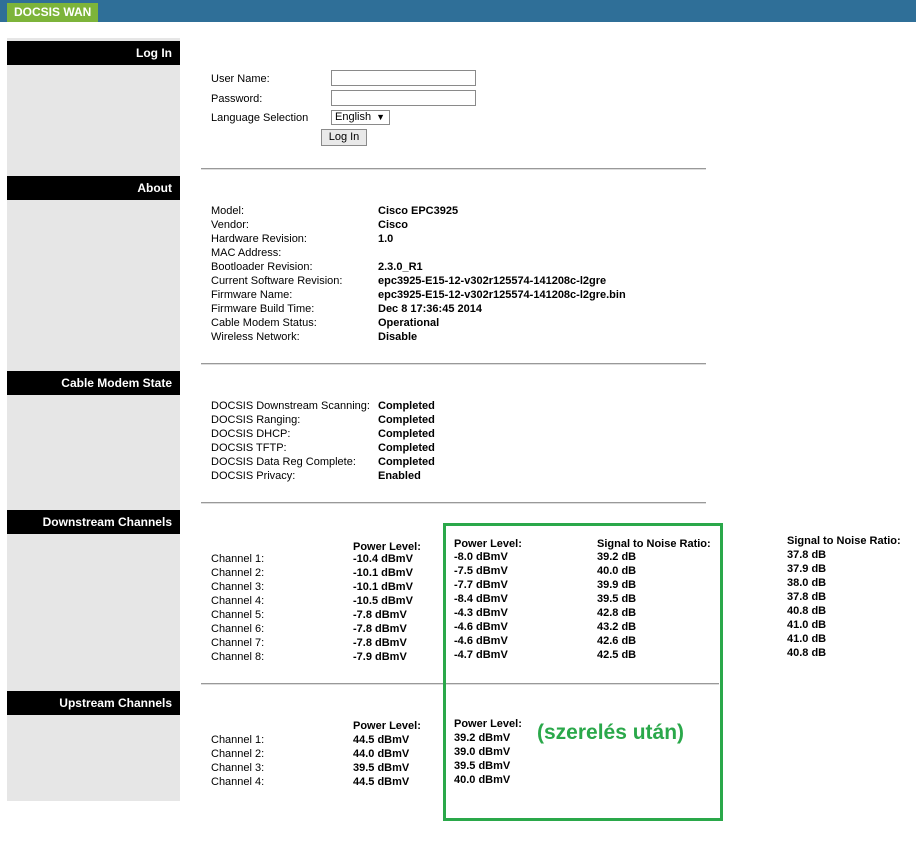 The width and height of the screenshot is (916, 844). Describe the element at coordinates (238, 768) in the screenshot. I see `upstream-channel-label: Channel 3:` at that location.